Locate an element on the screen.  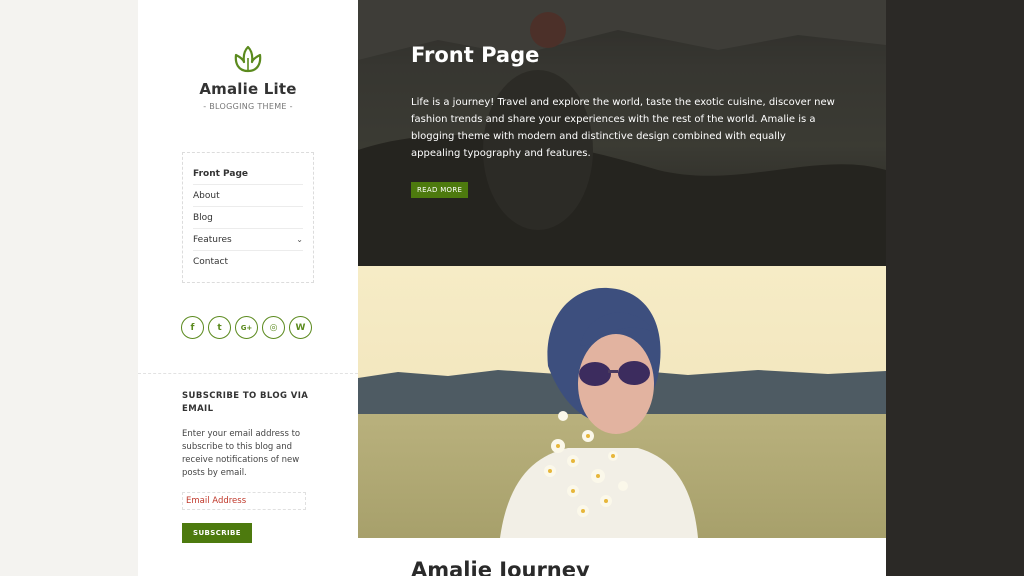
page-background-right is located at coordinates (955, 288).